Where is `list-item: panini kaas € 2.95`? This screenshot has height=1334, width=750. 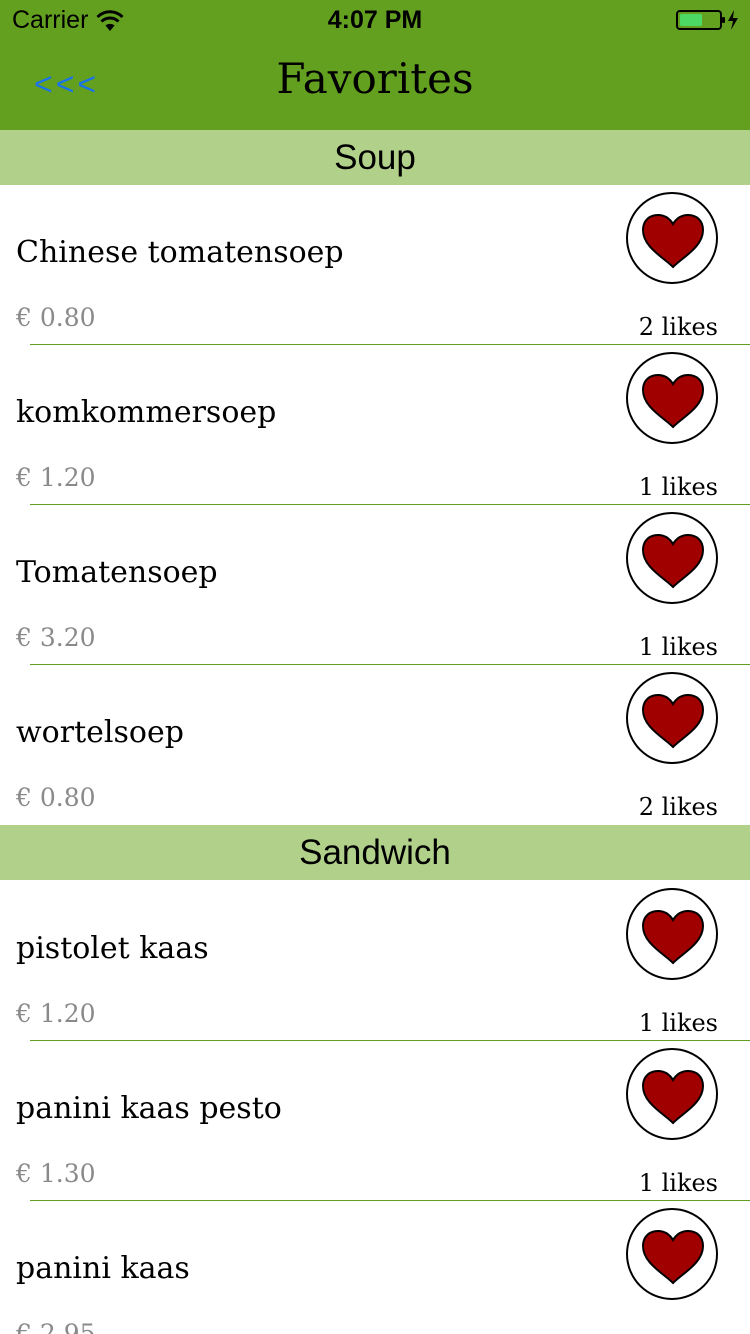
list-item: panini kaas € 2.95 is located at coordinates (375, 1267).